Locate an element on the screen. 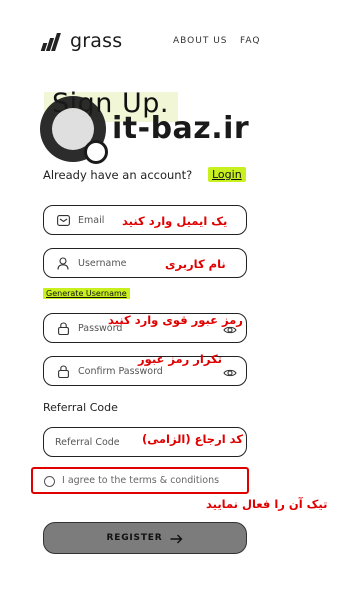  account-prompt: Already have an account? is located at coordinates (118, 175).